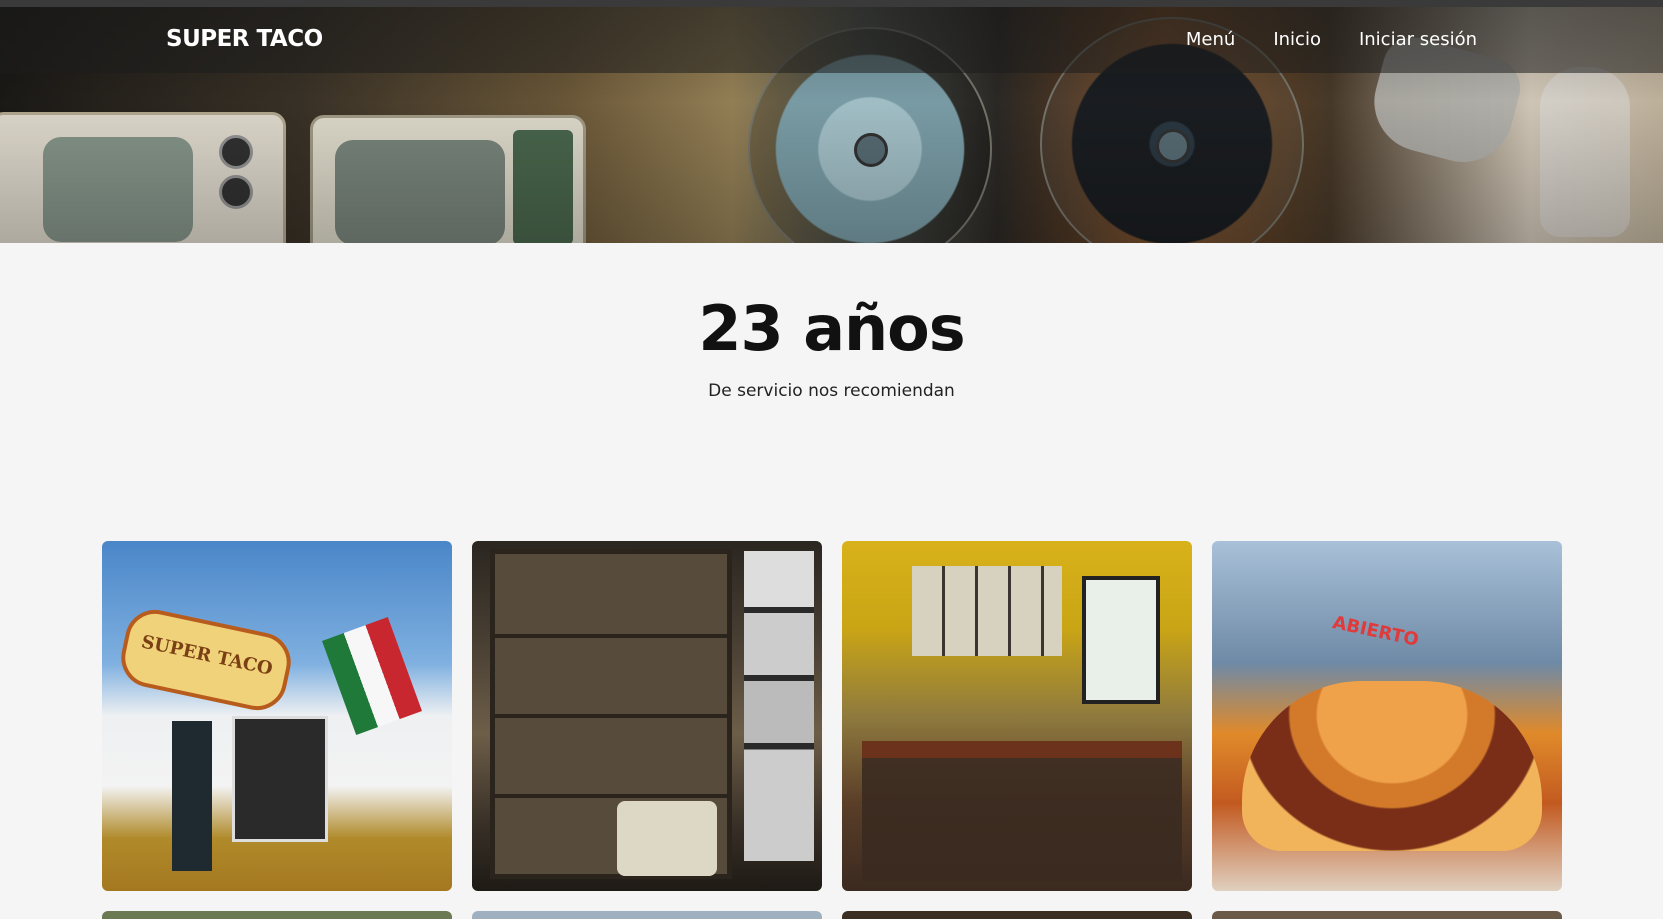 This screenshot has width=1663, height=919. Describe the element at coordinates (1375, 631) in the screenshot. I see `open-sign: ABIERTO` at that location.